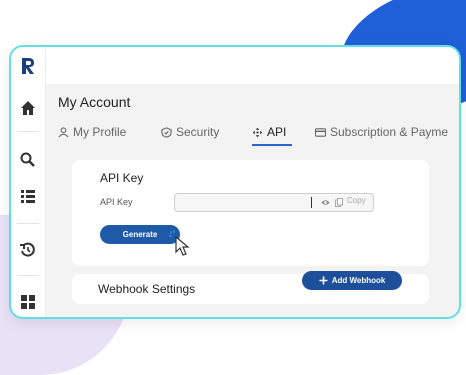 The height and width of the screenshot is (375, 466). I want to click on user-icon, so click(63, 131).